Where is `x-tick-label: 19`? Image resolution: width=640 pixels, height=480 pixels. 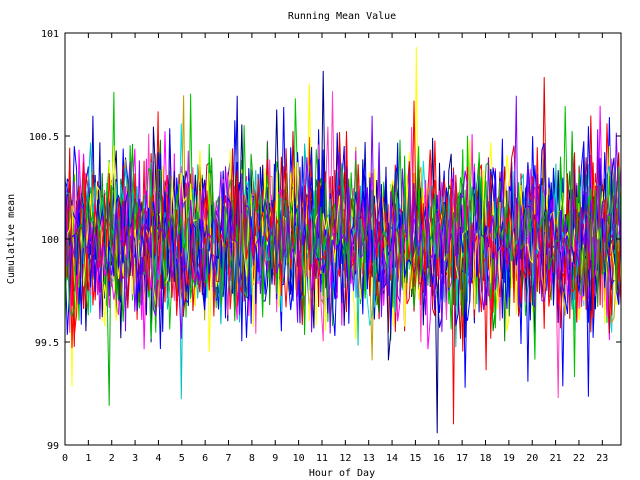 x-tick-label: 19 is located at coordinates (509, 458).